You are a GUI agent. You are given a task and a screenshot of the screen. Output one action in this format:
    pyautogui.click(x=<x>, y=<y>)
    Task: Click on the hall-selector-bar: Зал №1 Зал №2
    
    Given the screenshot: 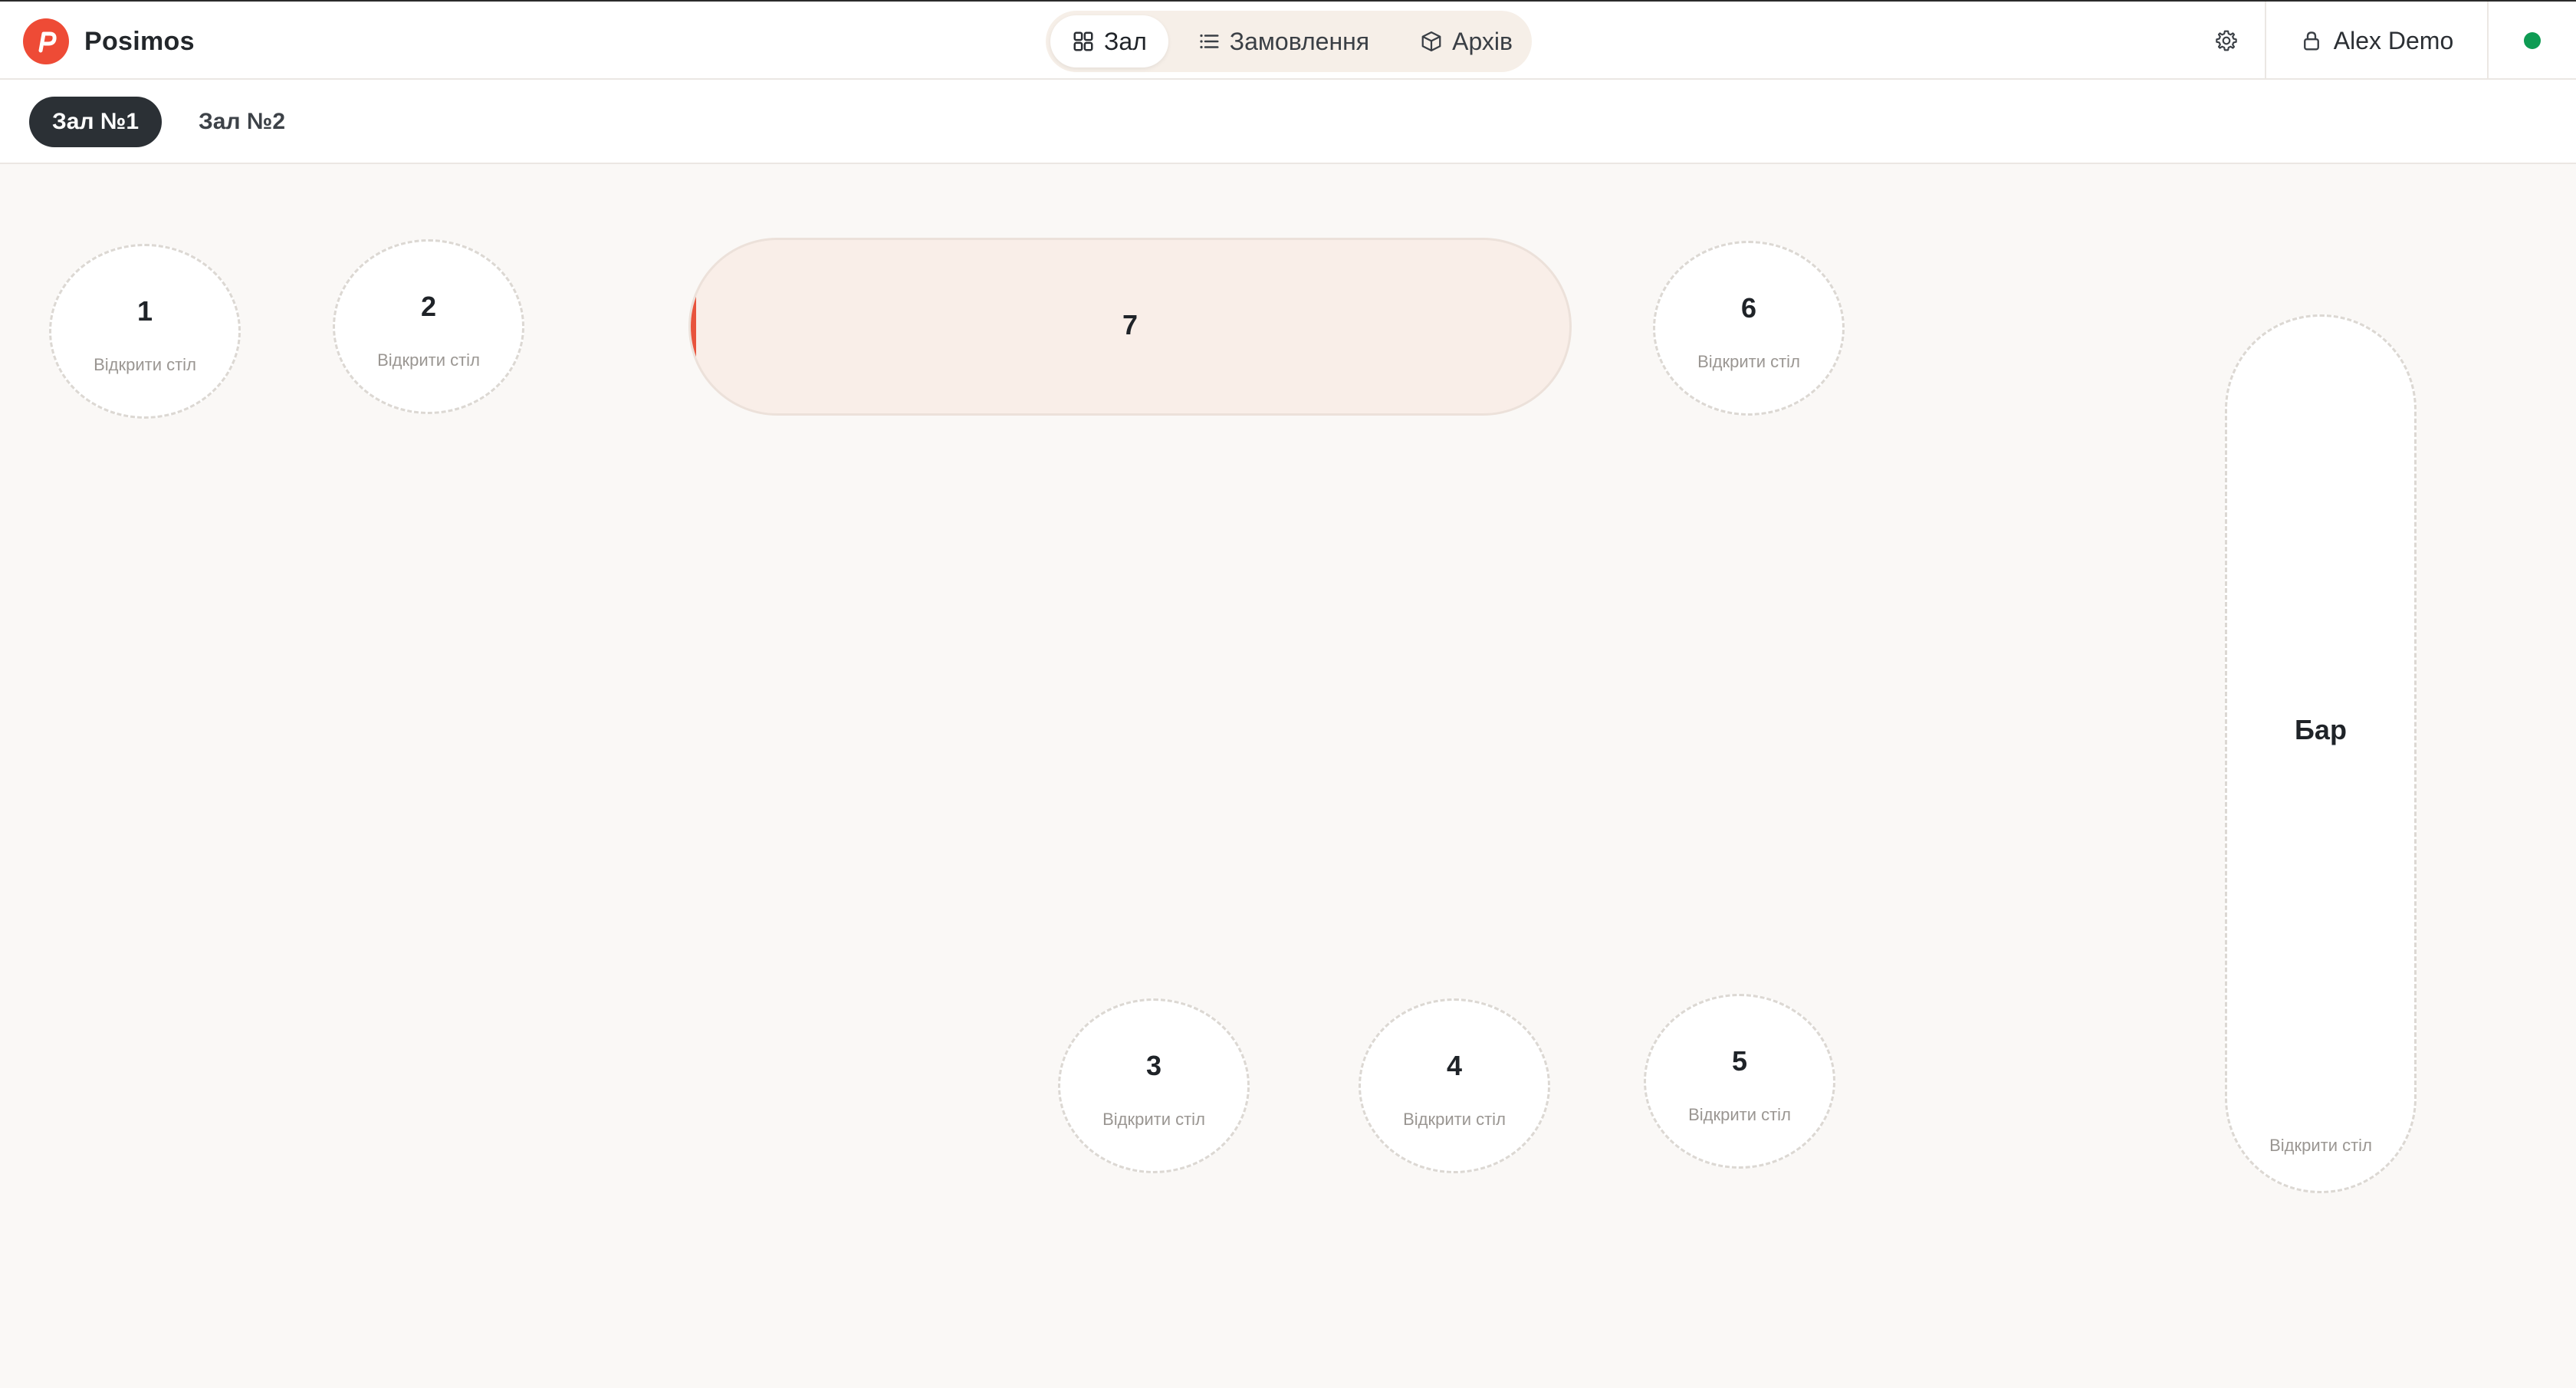 What is the action you would take?
    pyautogui.click(x=1288, y=122)
    